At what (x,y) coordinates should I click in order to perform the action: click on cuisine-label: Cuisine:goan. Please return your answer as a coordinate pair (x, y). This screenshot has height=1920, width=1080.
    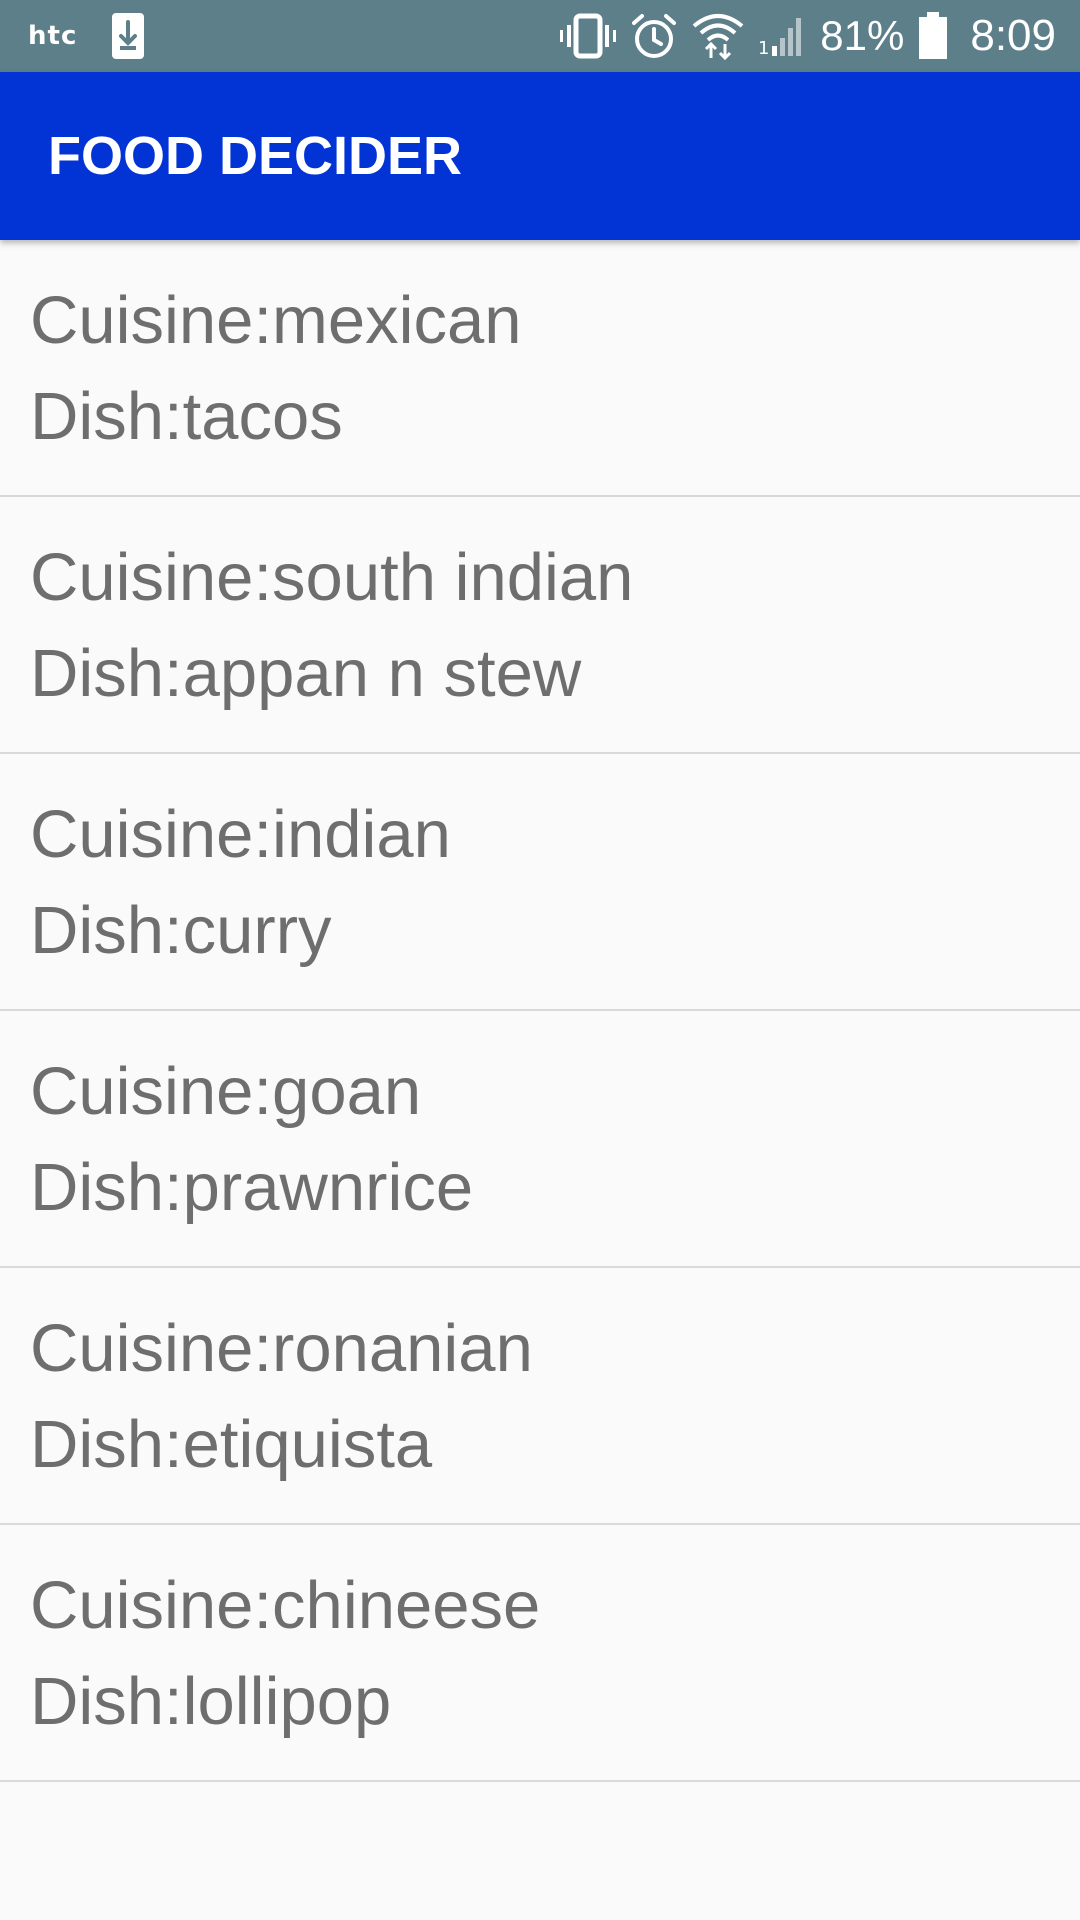
    Looking at the image, I should click on (226, 1091).